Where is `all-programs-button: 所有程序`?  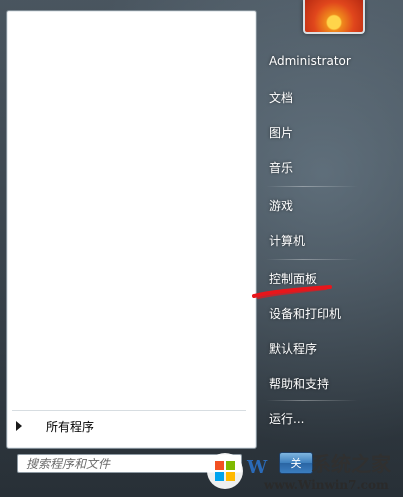 all-programs-button: 所有程序 is located at coordinates (129, 426).